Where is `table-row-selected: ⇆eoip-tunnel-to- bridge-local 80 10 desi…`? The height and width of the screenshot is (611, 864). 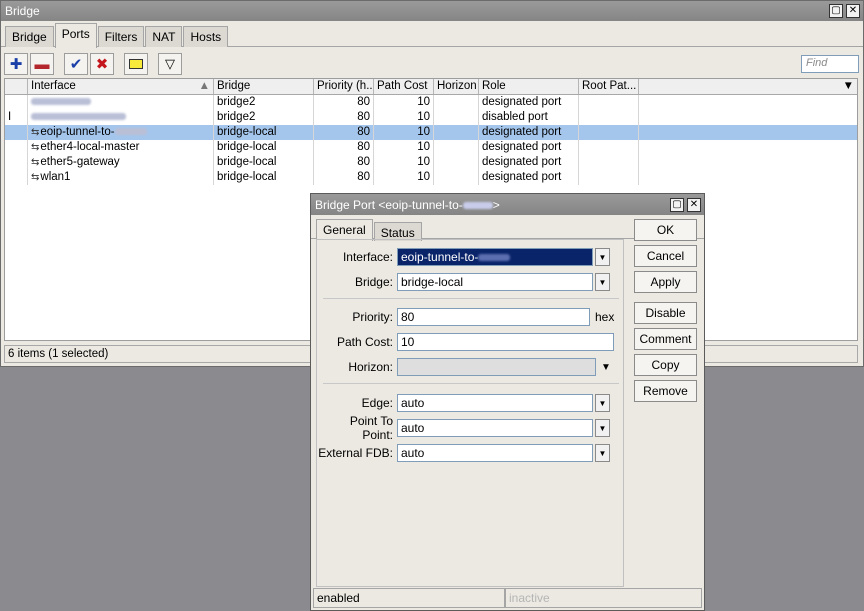 table-row-selected: ⇆eoip-tunnel-to- bridge-local 80 10 desi… is located at coordinates (431, 132).